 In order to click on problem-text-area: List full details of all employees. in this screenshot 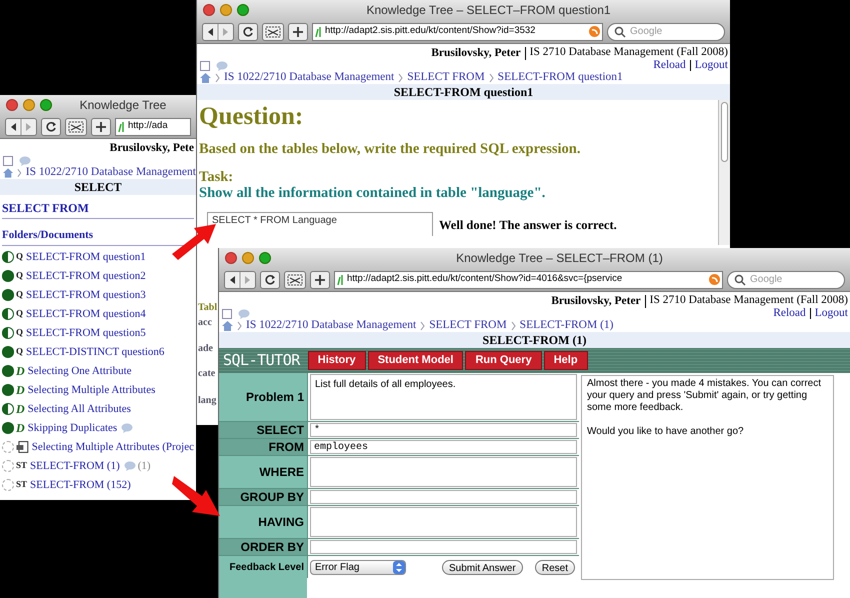, I will do `click(443, 397)`.